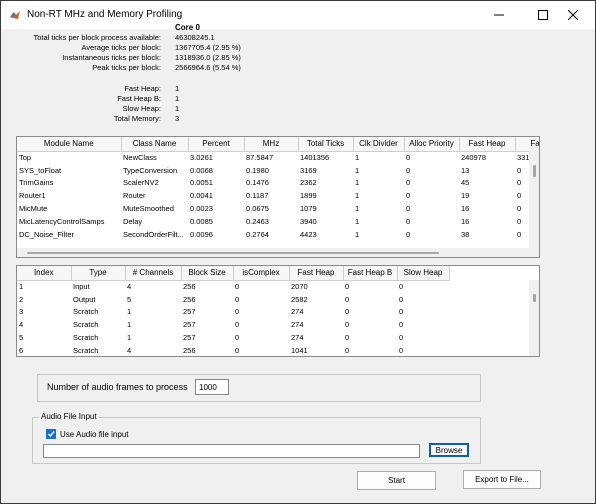 This screenshot has height=504, width=596. I want to click on table-cell: MicMute, so click(69, 208).